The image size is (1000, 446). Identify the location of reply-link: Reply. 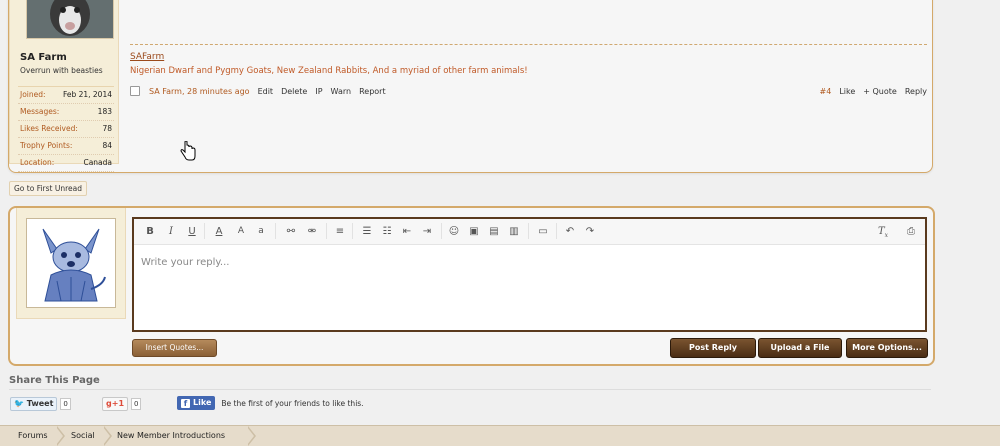
(916, 91).